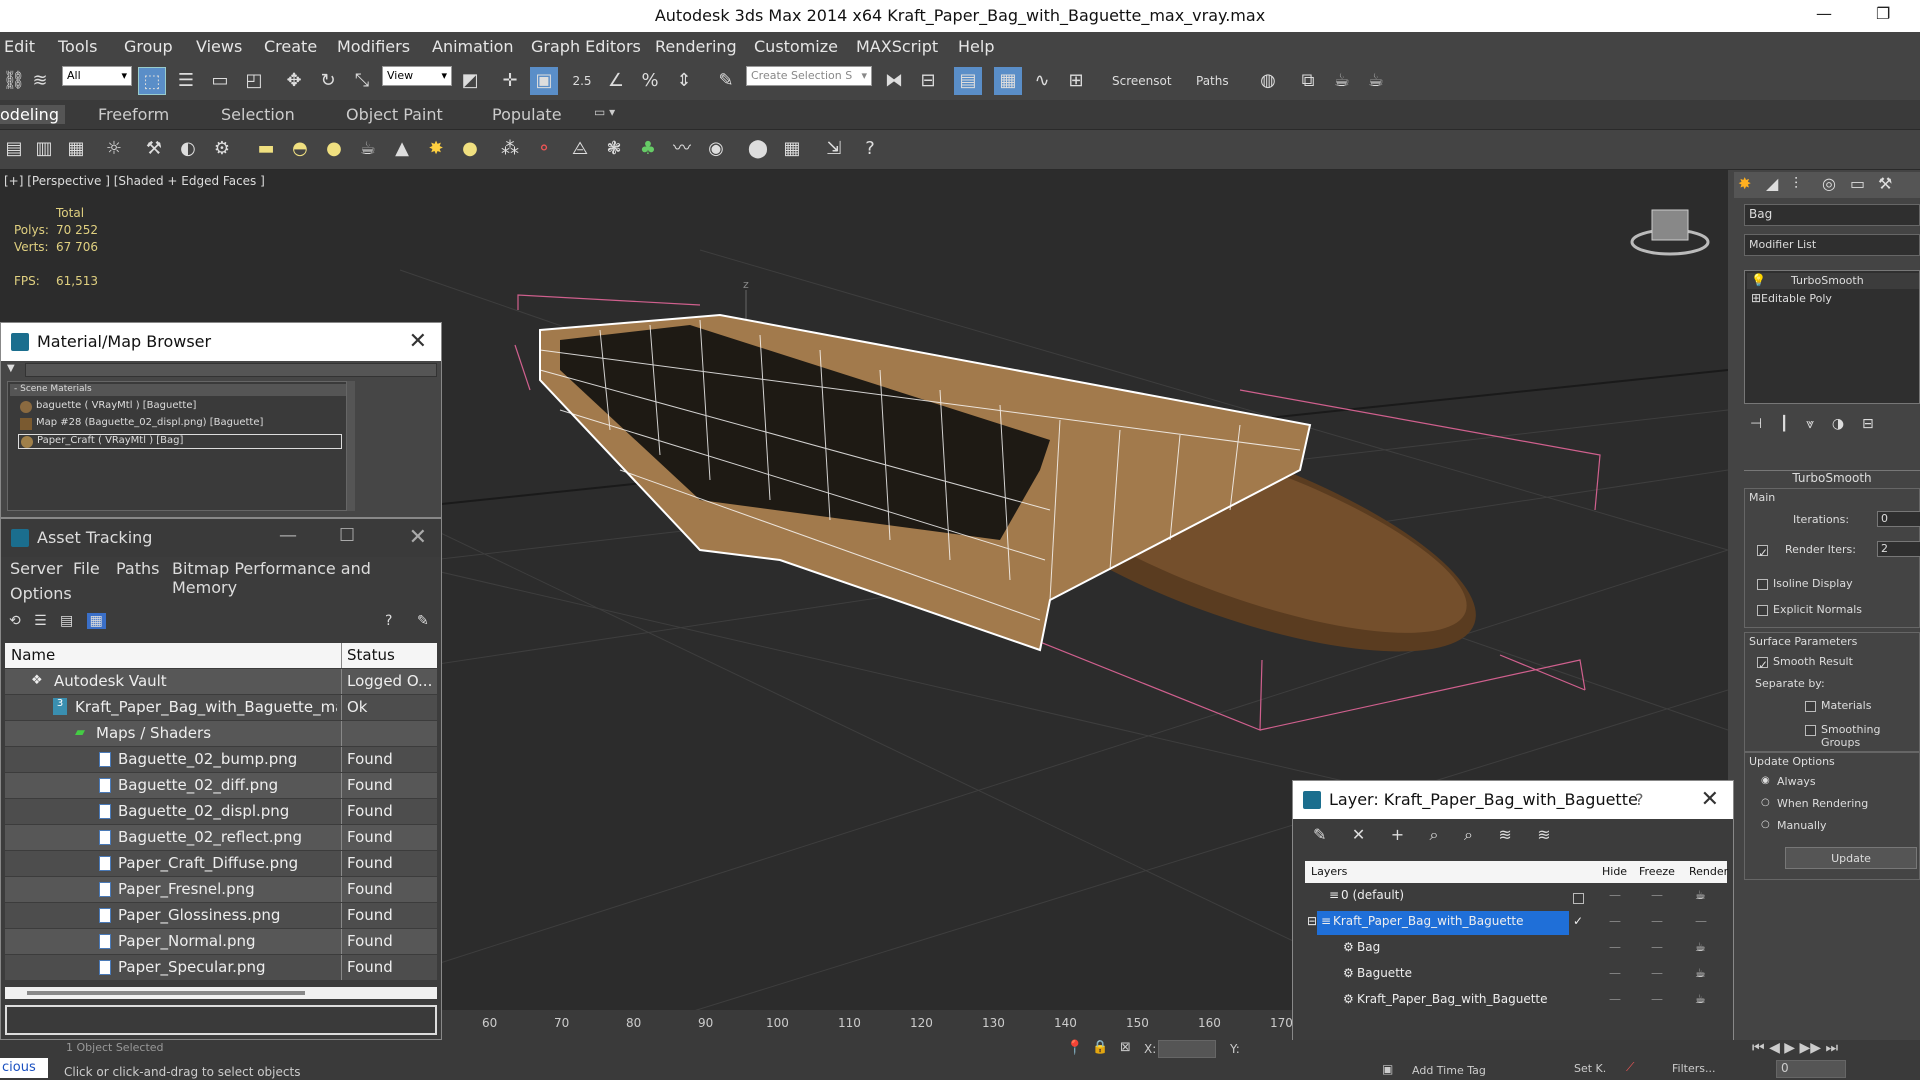  What do you see at coordinates (1774, 1048) in the screenshot?
I see `prev-frame-icon: ◀` at bounding box center [1774, 1048].